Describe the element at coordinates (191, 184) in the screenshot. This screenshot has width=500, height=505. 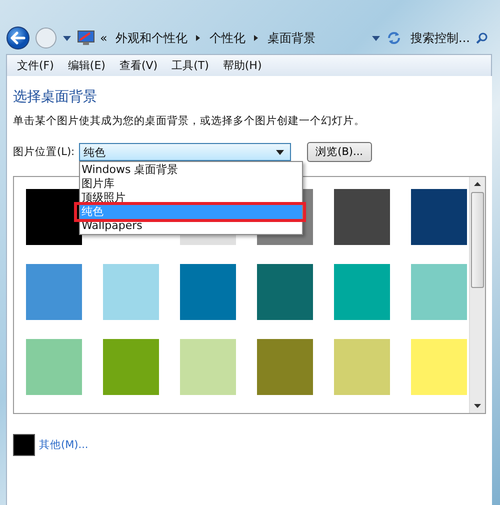
I see `dropdown-option: 图片库` at that location.